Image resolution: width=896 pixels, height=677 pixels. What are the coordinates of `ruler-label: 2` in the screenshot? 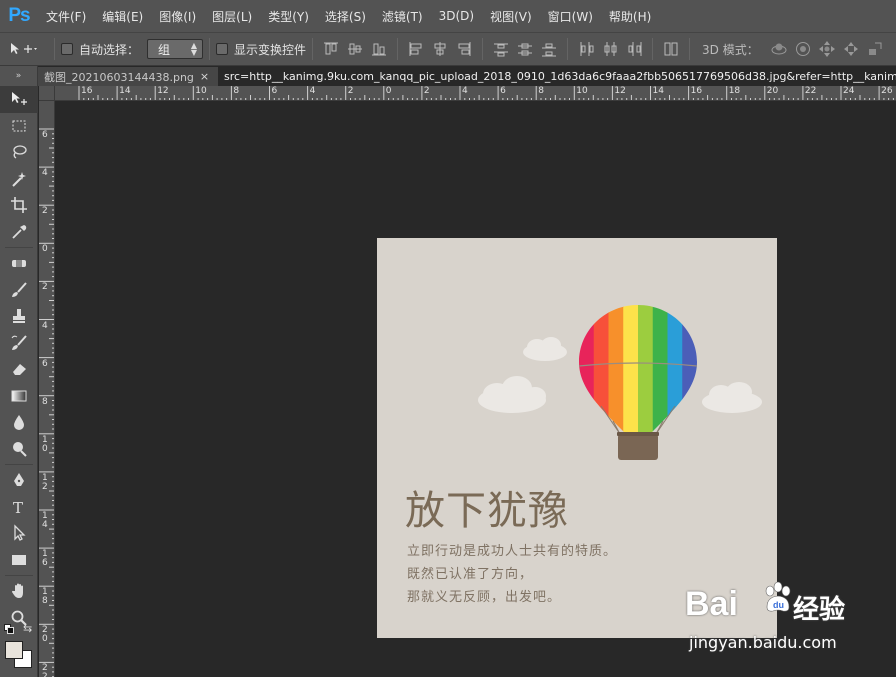 It's located at (350, 91).